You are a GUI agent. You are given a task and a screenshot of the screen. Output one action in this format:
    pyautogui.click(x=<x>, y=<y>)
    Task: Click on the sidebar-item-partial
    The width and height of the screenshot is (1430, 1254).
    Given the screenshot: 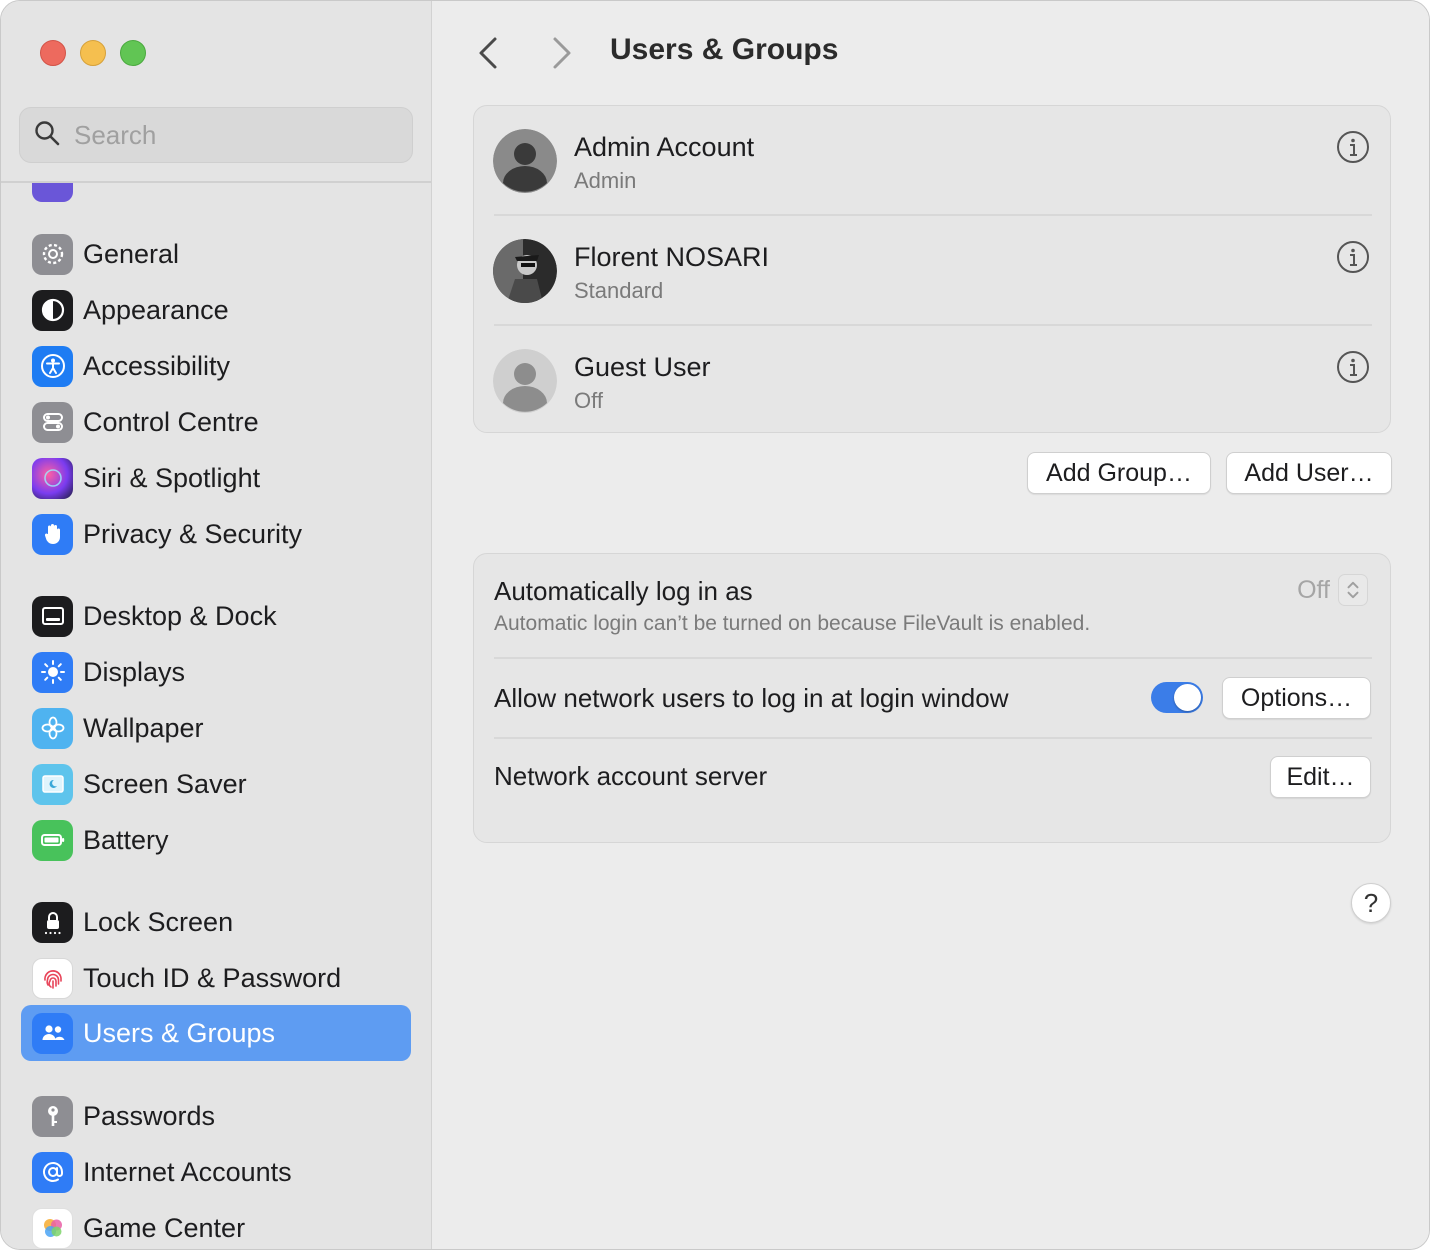 What is the action you would take?
    pyautogui.click(x=216, y=196)
    